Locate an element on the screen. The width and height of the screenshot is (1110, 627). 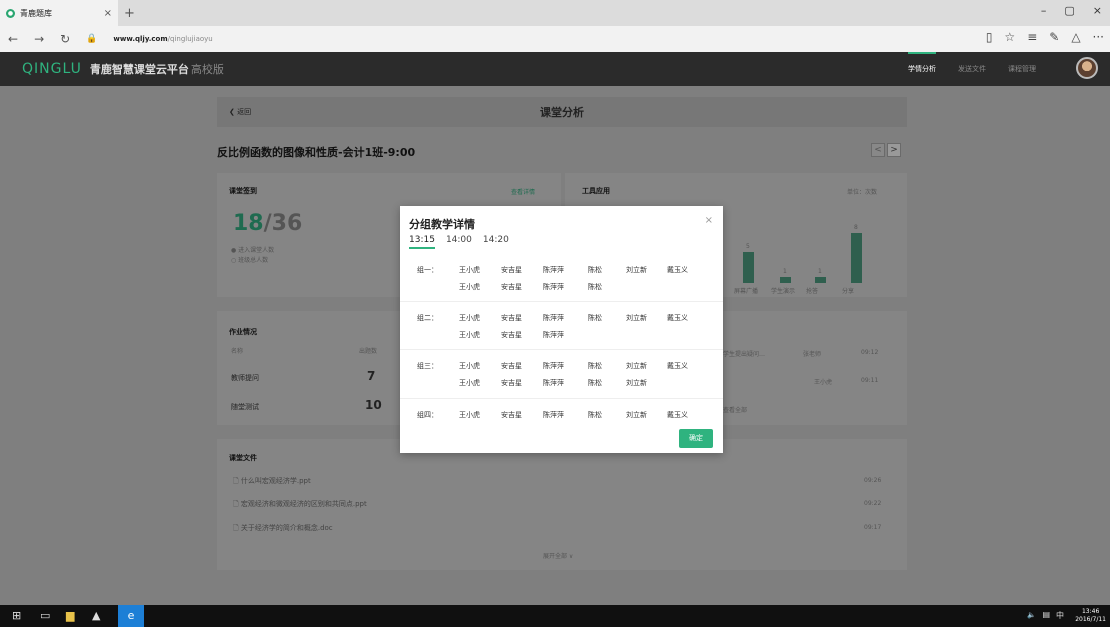
back-icon: ← is located at coordinates (13, 39).